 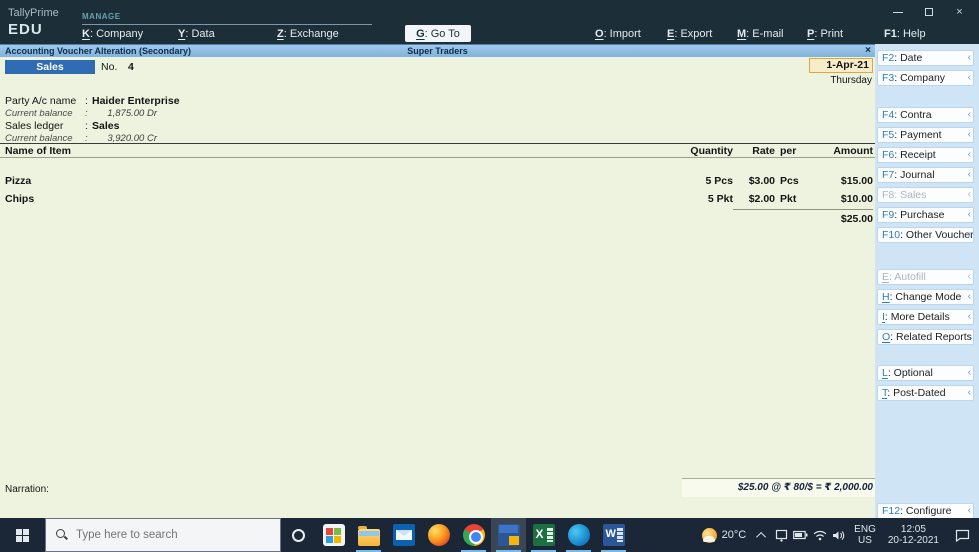 I want to click on taskbar-item-edge, so click(x=578, y=535).